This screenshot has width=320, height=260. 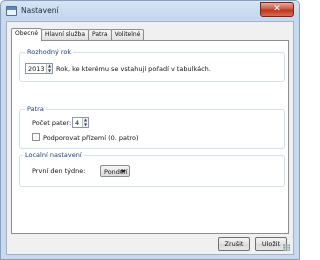 What do you see at coordinates (11, 11) in the screenshot?
I see `window-icon` at bounding box center [11, 11].